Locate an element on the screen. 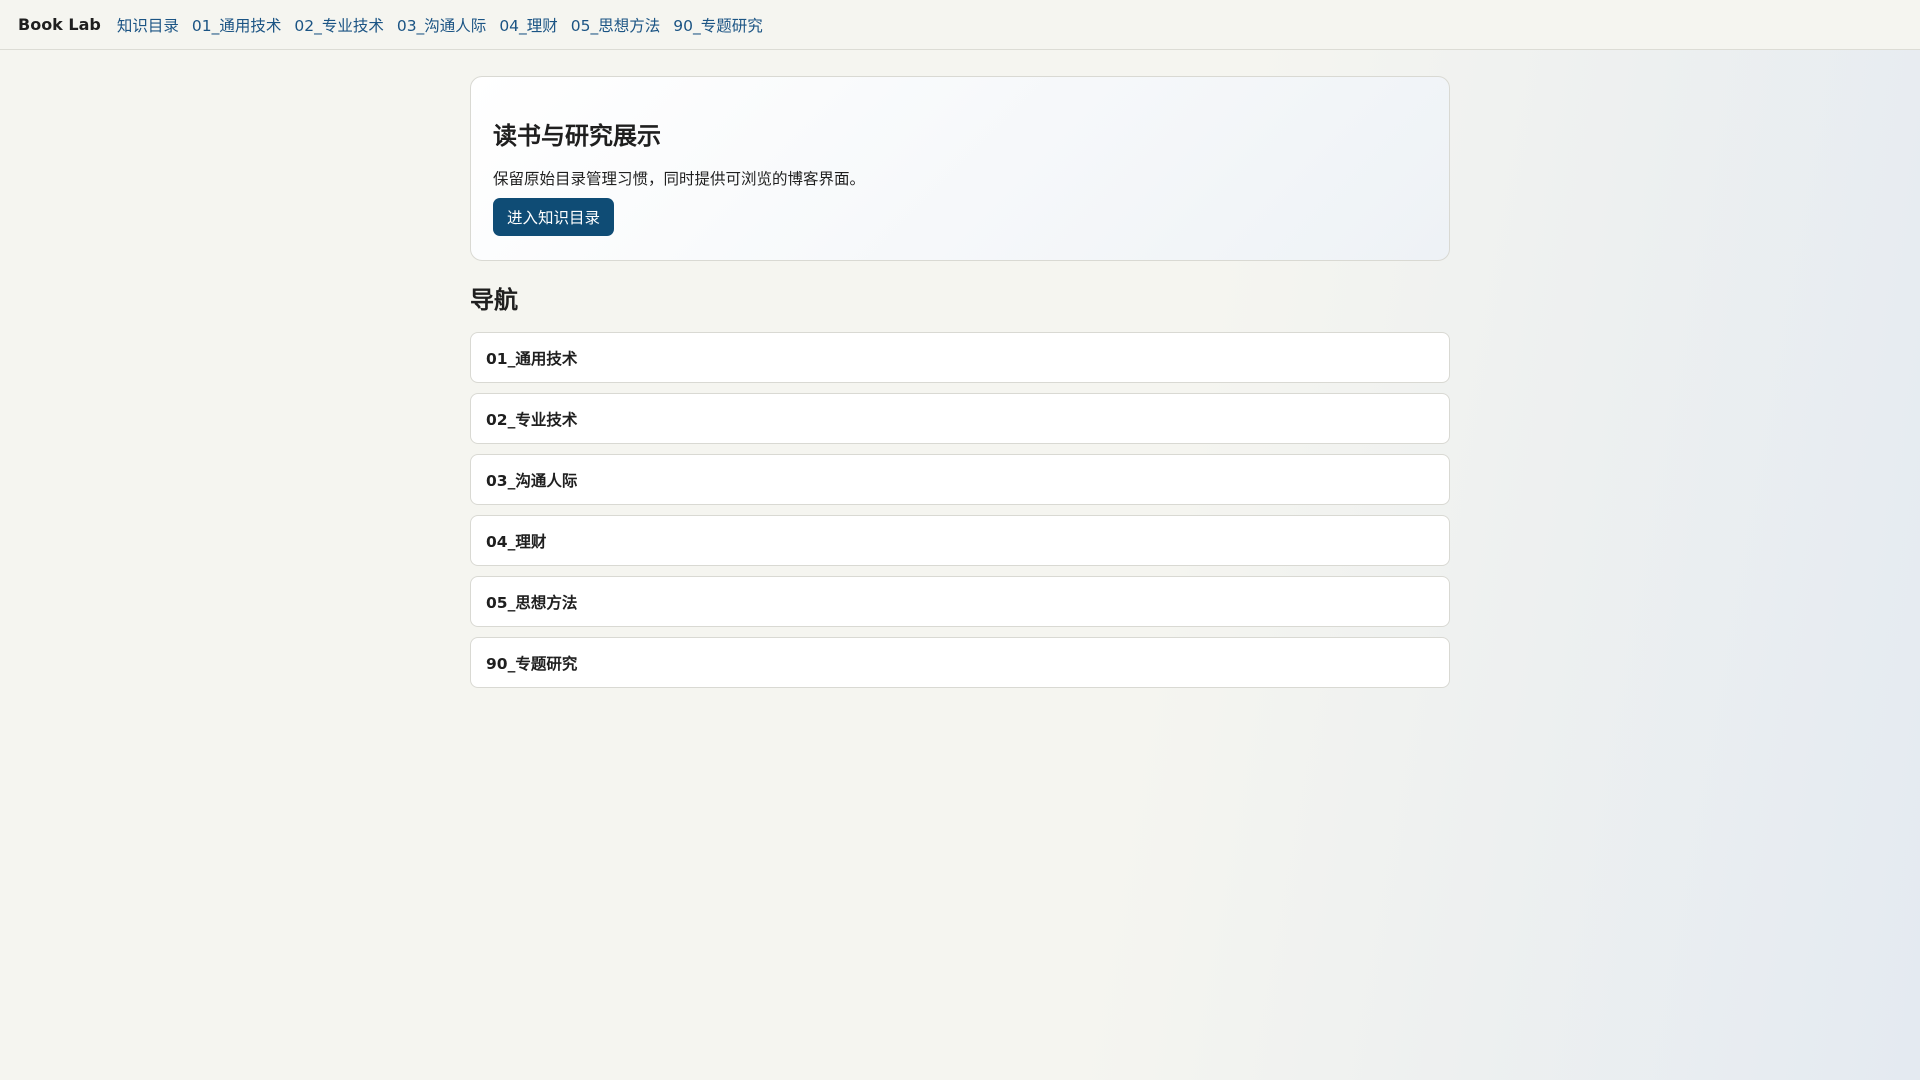 Image resolution: width=1920 pixels, height=1080 pixels. brand-logo-text: Book Lab is located at coordinates (59, 24).